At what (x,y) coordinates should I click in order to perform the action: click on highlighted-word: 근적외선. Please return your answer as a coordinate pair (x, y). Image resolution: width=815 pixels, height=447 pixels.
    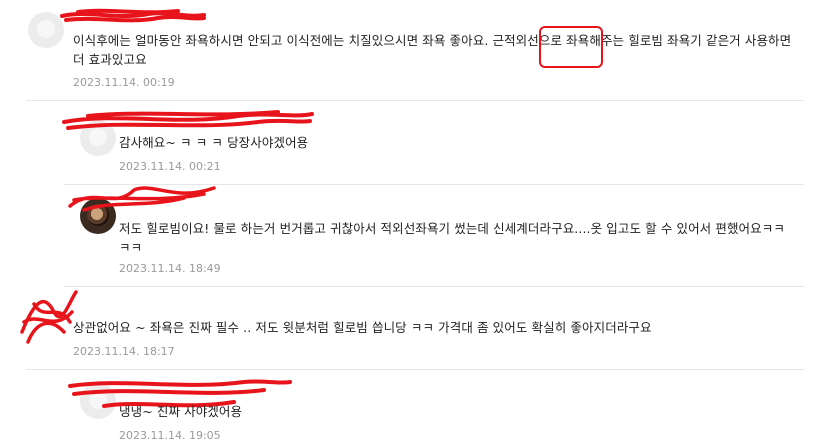
    Looking at the image, I should click on (515, 40).